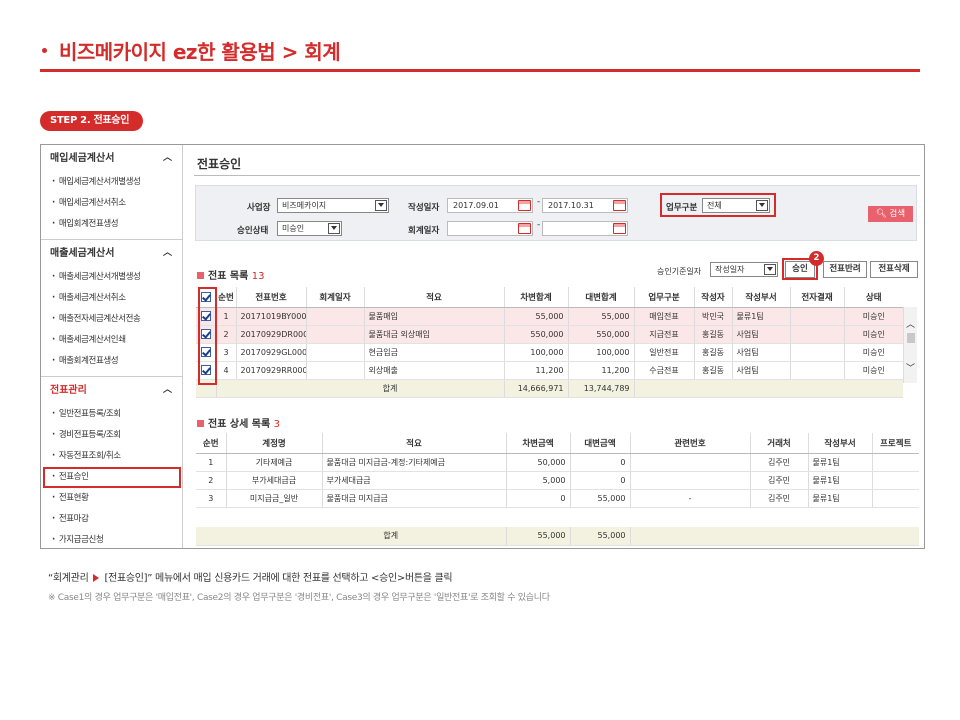  What do you see at coordinates (601, 297) in the screenshot?
I see `column-header: 대변합계` at bounding box center [601, 297].